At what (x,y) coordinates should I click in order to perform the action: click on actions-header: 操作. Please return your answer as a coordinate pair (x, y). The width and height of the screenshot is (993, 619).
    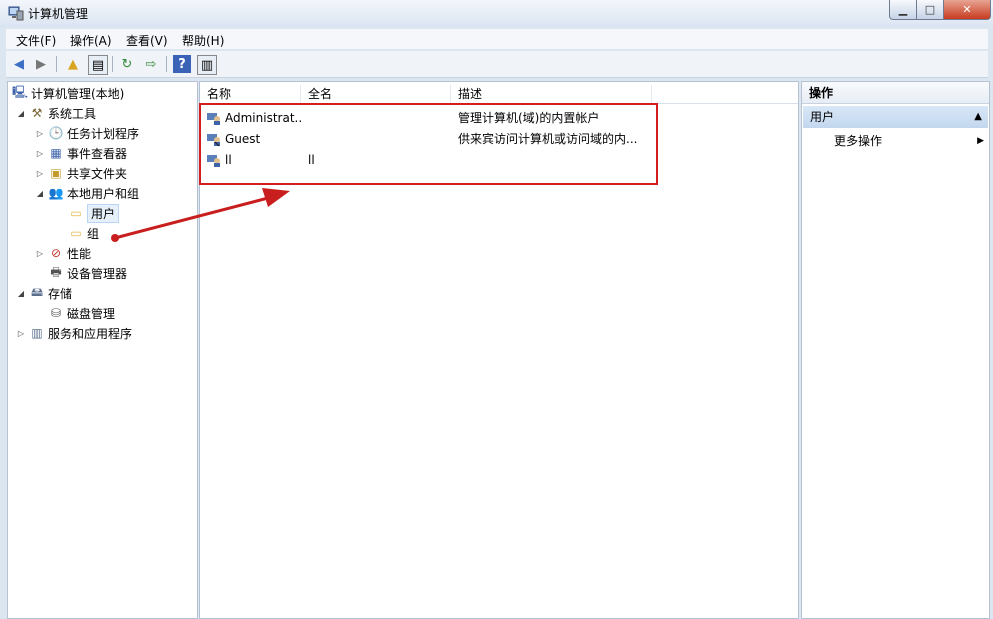
    Looking at the image, I should click on (895, 93).